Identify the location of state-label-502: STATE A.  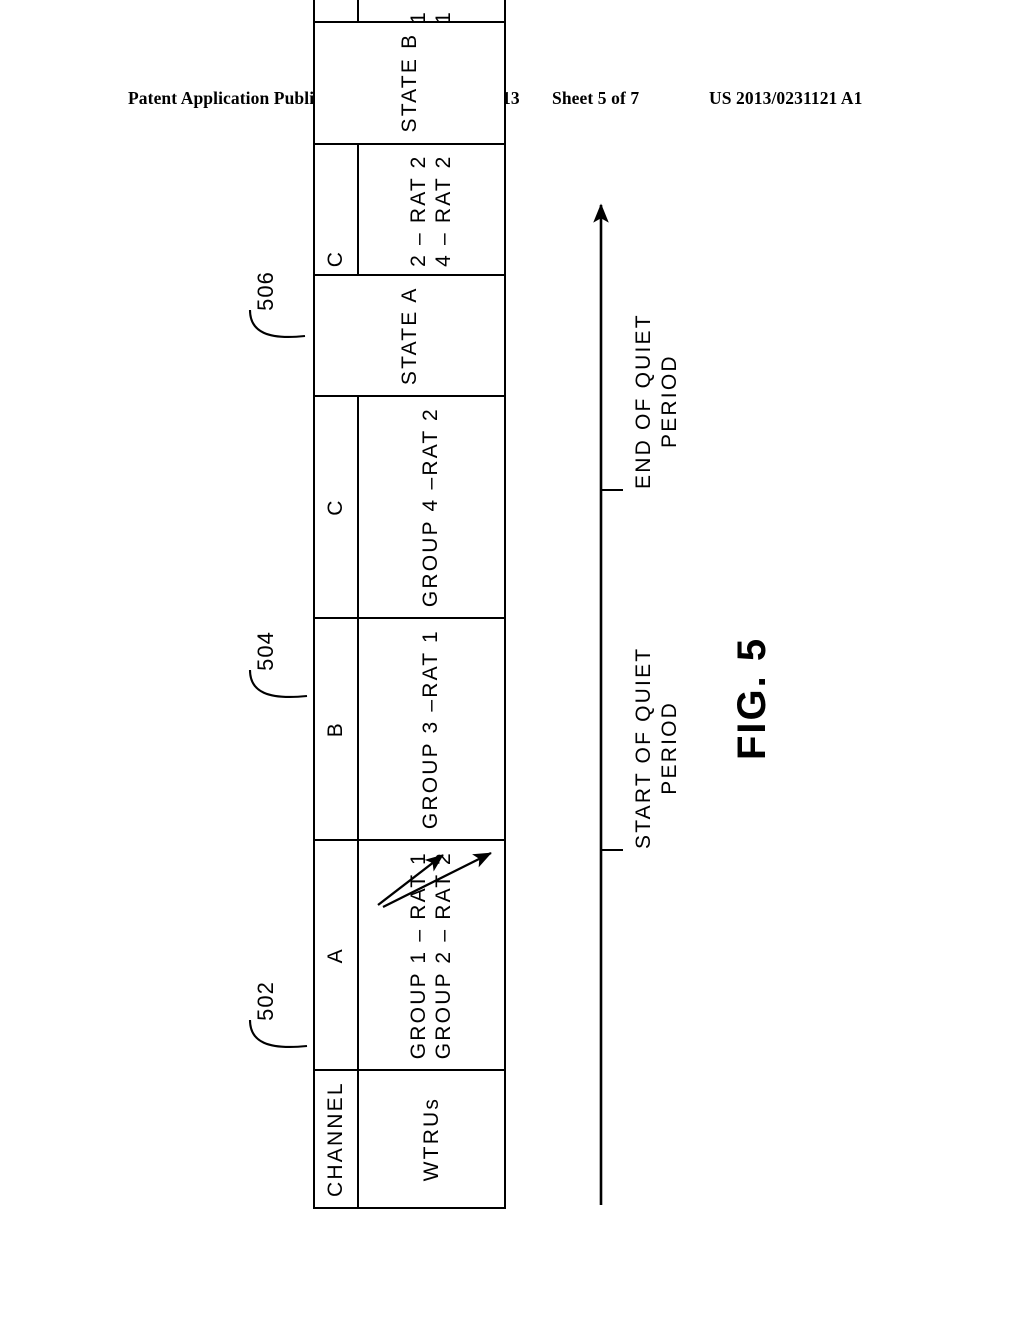
(409, 336).